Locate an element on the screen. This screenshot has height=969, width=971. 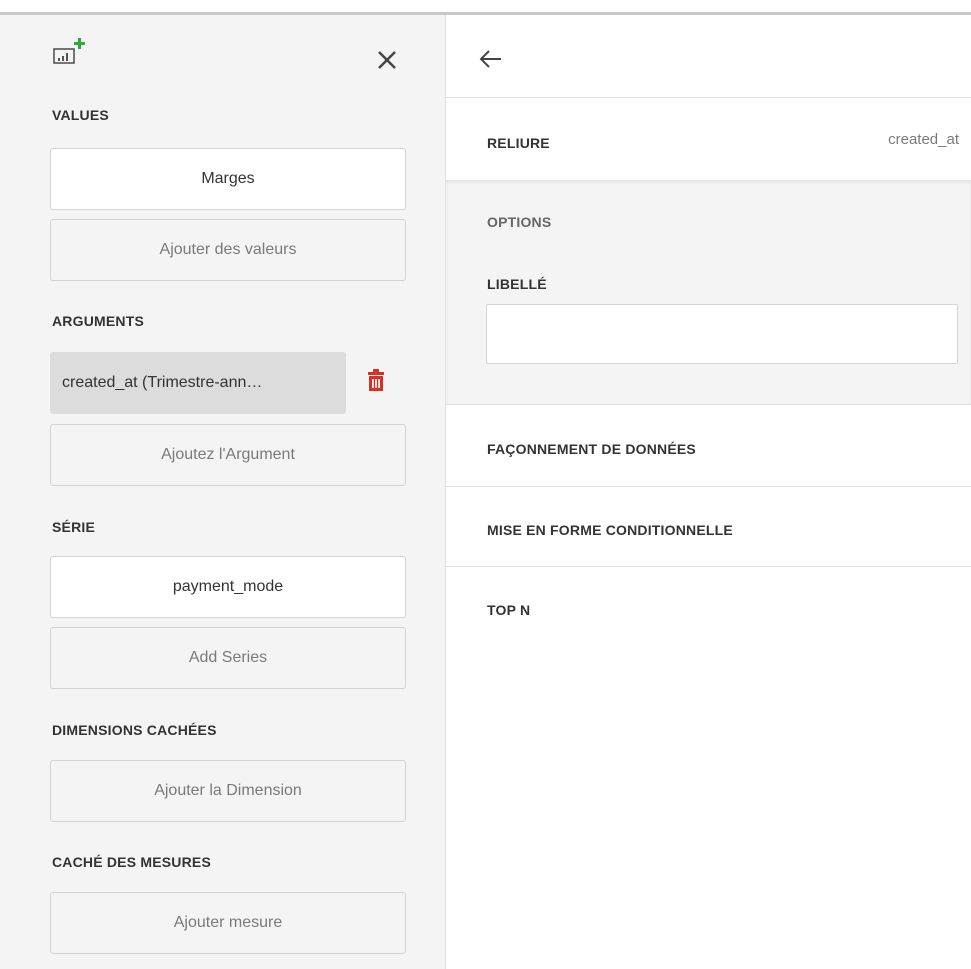
options-section: OPTIONS LIBELLÉ is located at coordinates (708, 292).